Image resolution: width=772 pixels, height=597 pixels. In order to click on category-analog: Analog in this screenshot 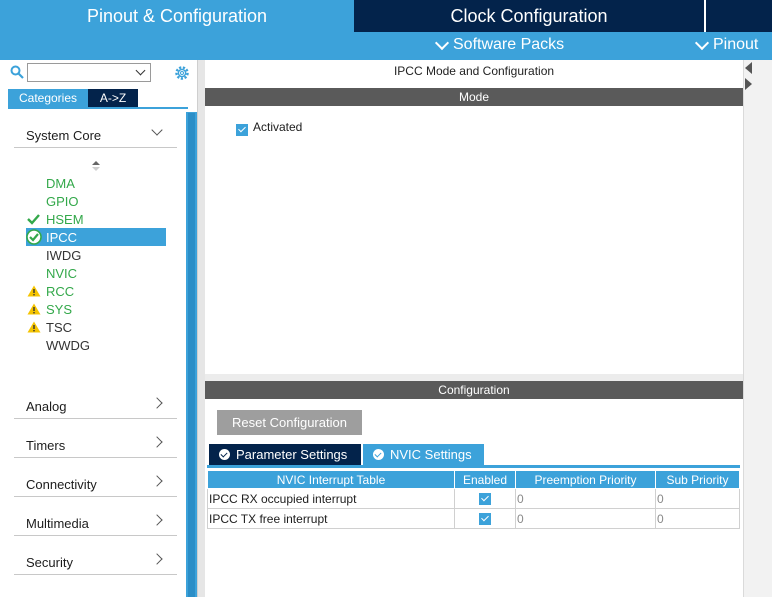, I will do `click(95, 405)`.